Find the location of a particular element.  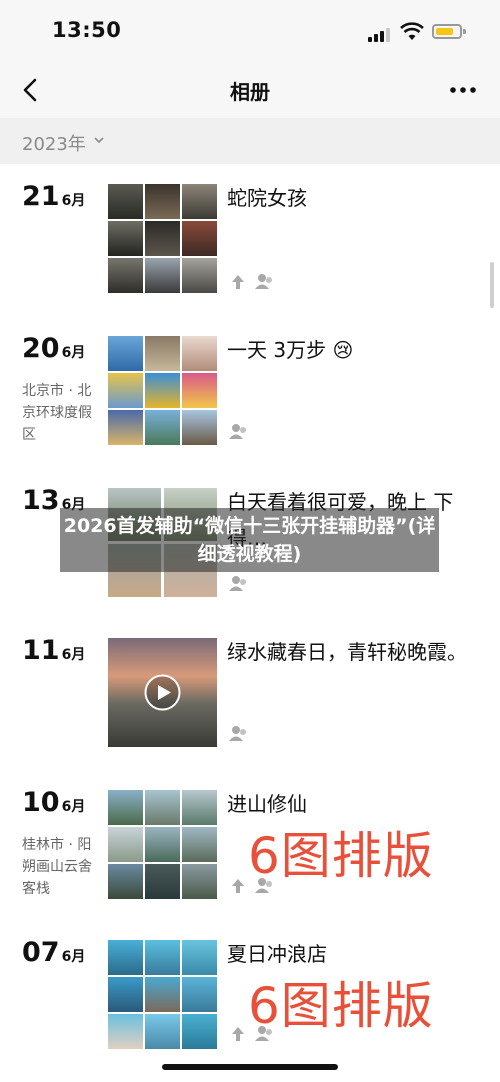

year-filter: 2023年 is located at coordinates (250, 141).